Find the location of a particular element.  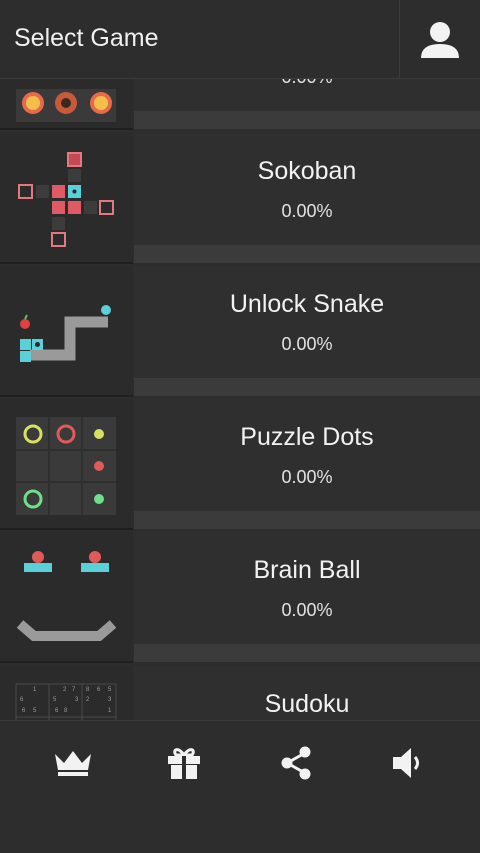

fruit-icon is located at coordinates (67, 103).